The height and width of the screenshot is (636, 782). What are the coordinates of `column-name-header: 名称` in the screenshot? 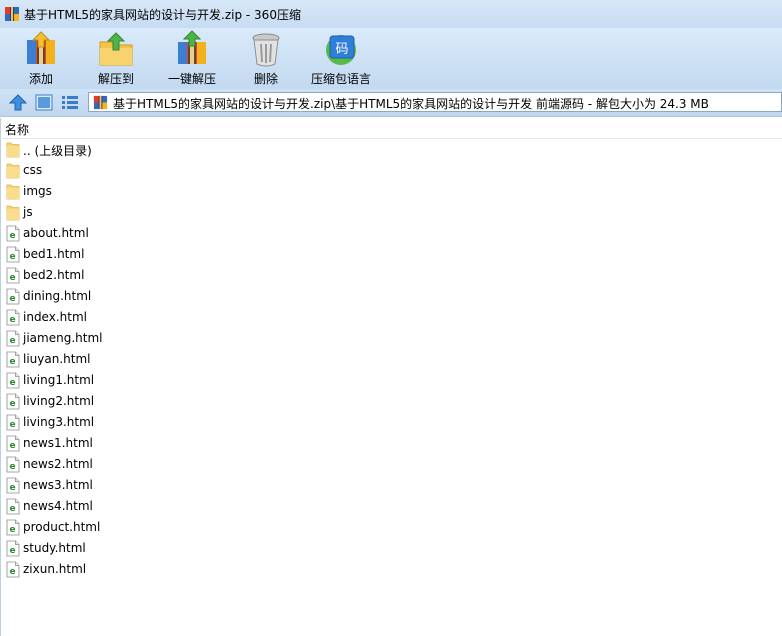 It's located at (17, 129).